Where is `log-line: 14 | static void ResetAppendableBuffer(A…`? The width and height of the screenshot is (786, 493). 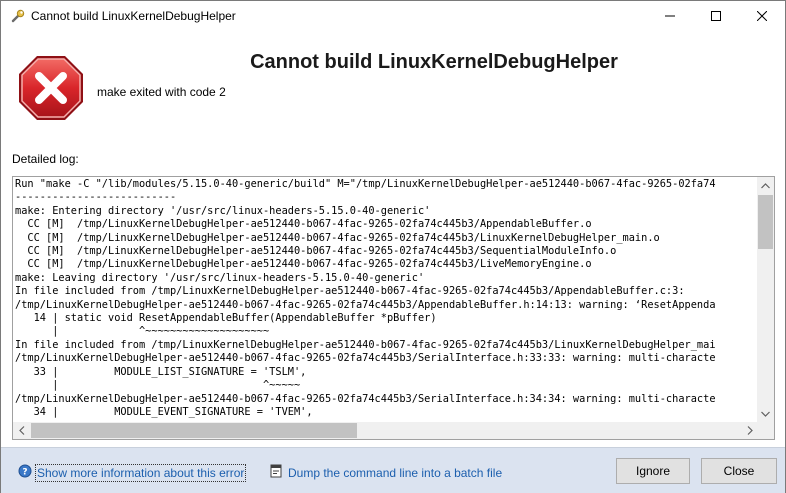
log-line: 14 | static void ResetAppendableBuffer(A… is located at coordinates (226, 318).